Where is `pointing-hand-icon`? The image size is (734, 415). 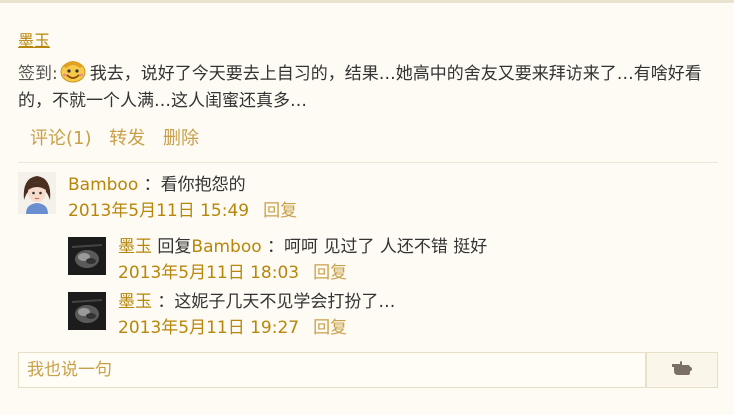 pointing-hand-icon is located at coordinates (682, 370).